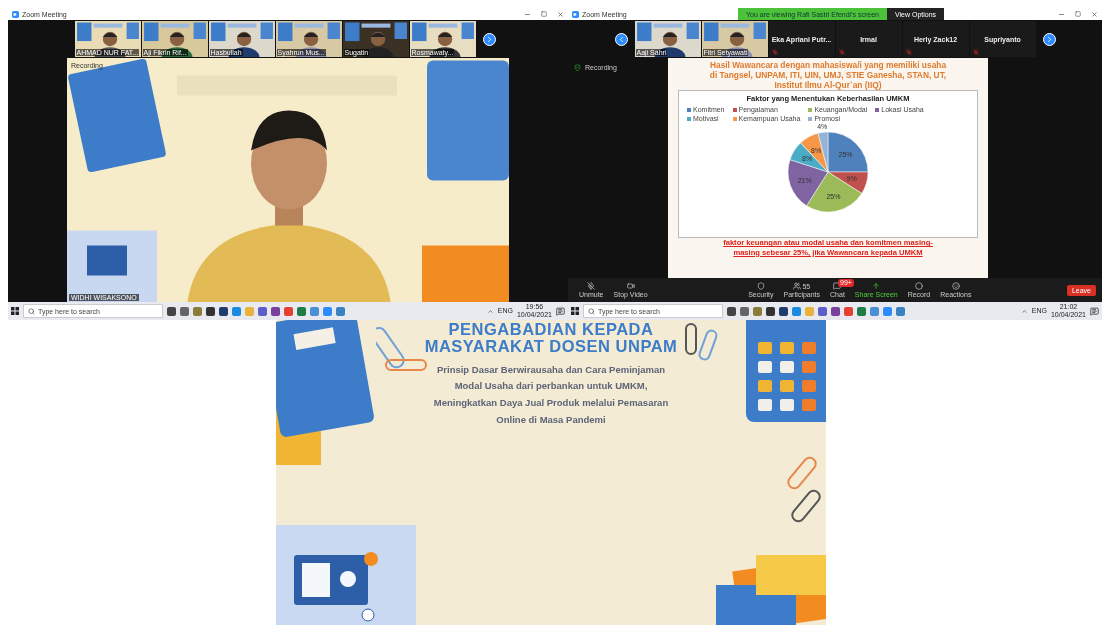 The width and height of the screenshot is (1102, 625). I want to click on slide-subtitle: Online di Masa Pandemi, so click(551, 419).